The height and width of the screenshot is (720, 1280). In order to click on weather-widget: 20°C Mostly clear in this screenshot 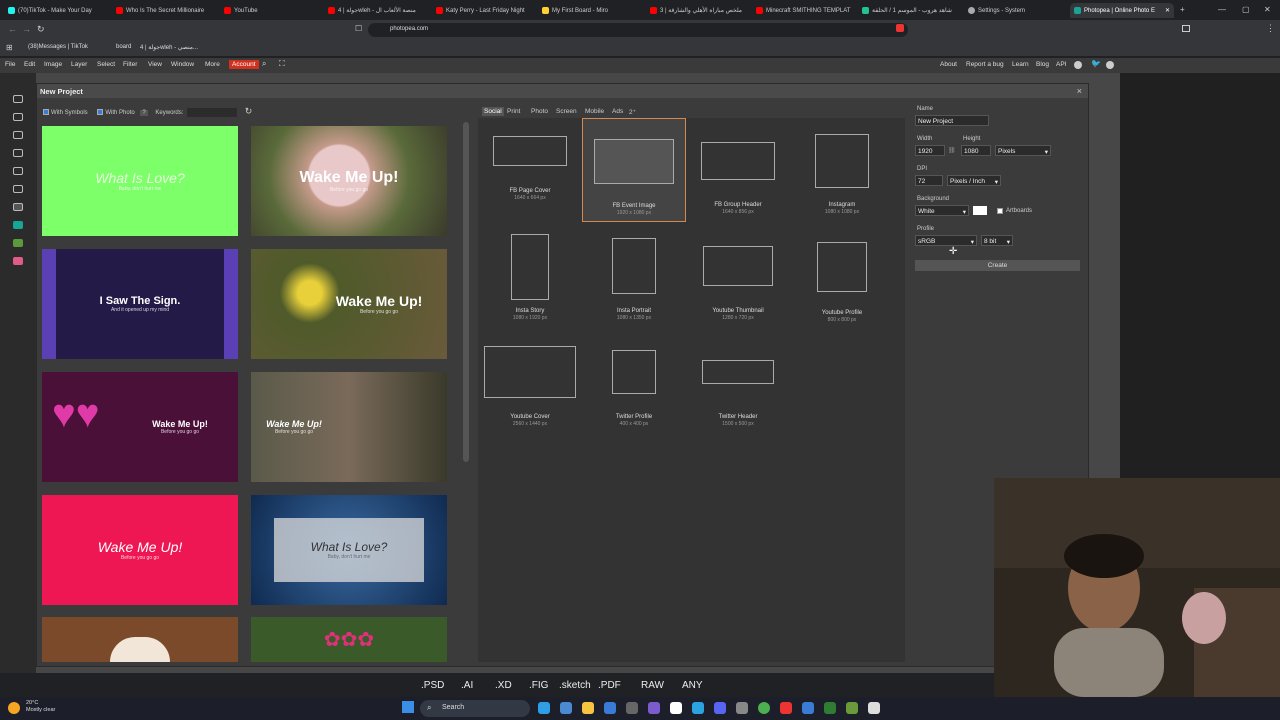, I will do `click(40, 707)`.